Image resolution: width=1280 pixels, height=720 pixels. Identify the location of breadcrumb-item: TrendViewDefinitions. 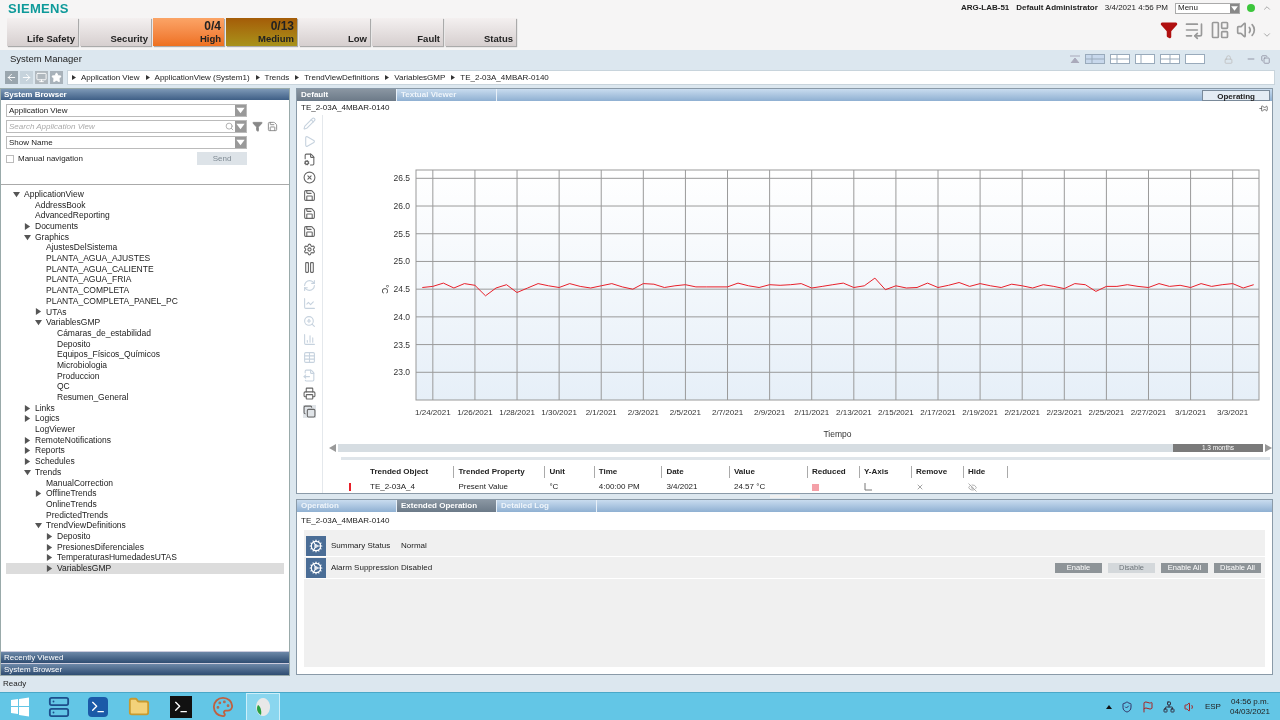
(342, 77).